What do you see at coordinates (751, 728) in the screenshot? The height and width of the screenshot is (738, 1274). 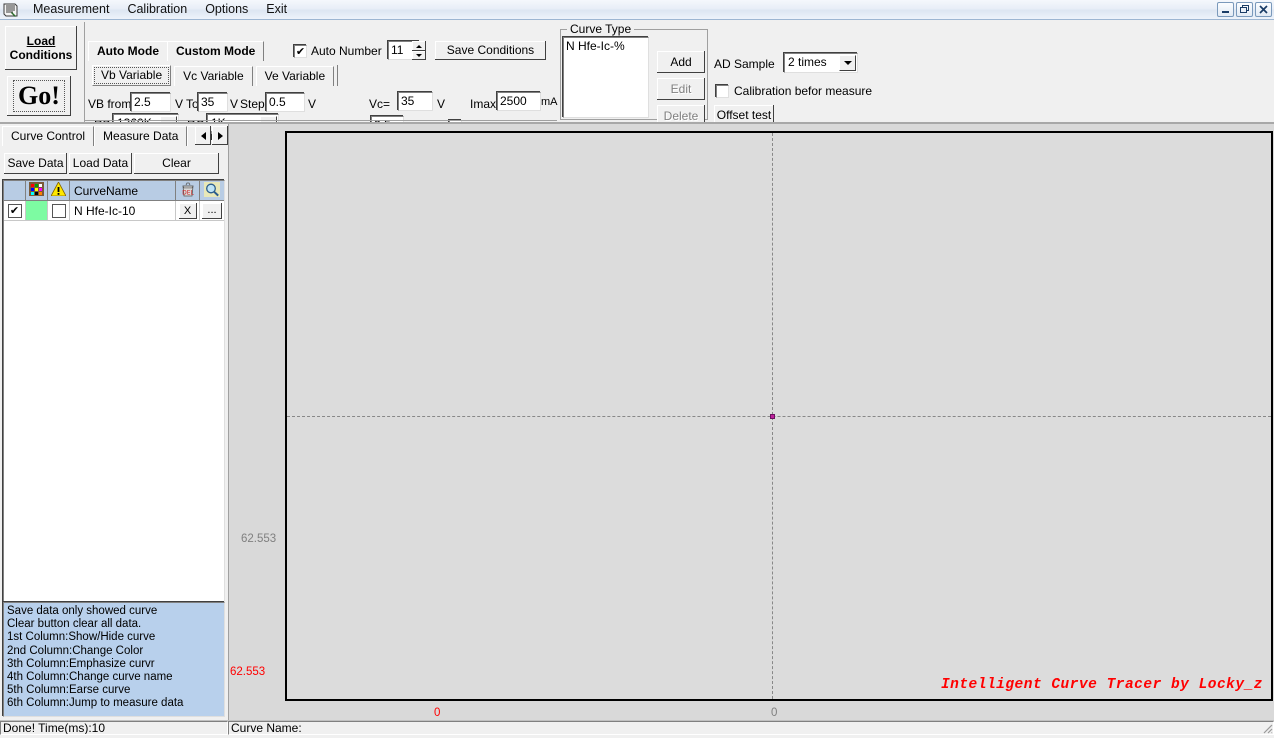 I see `status-right: Curve Name:` at bounding box center [751, 728].